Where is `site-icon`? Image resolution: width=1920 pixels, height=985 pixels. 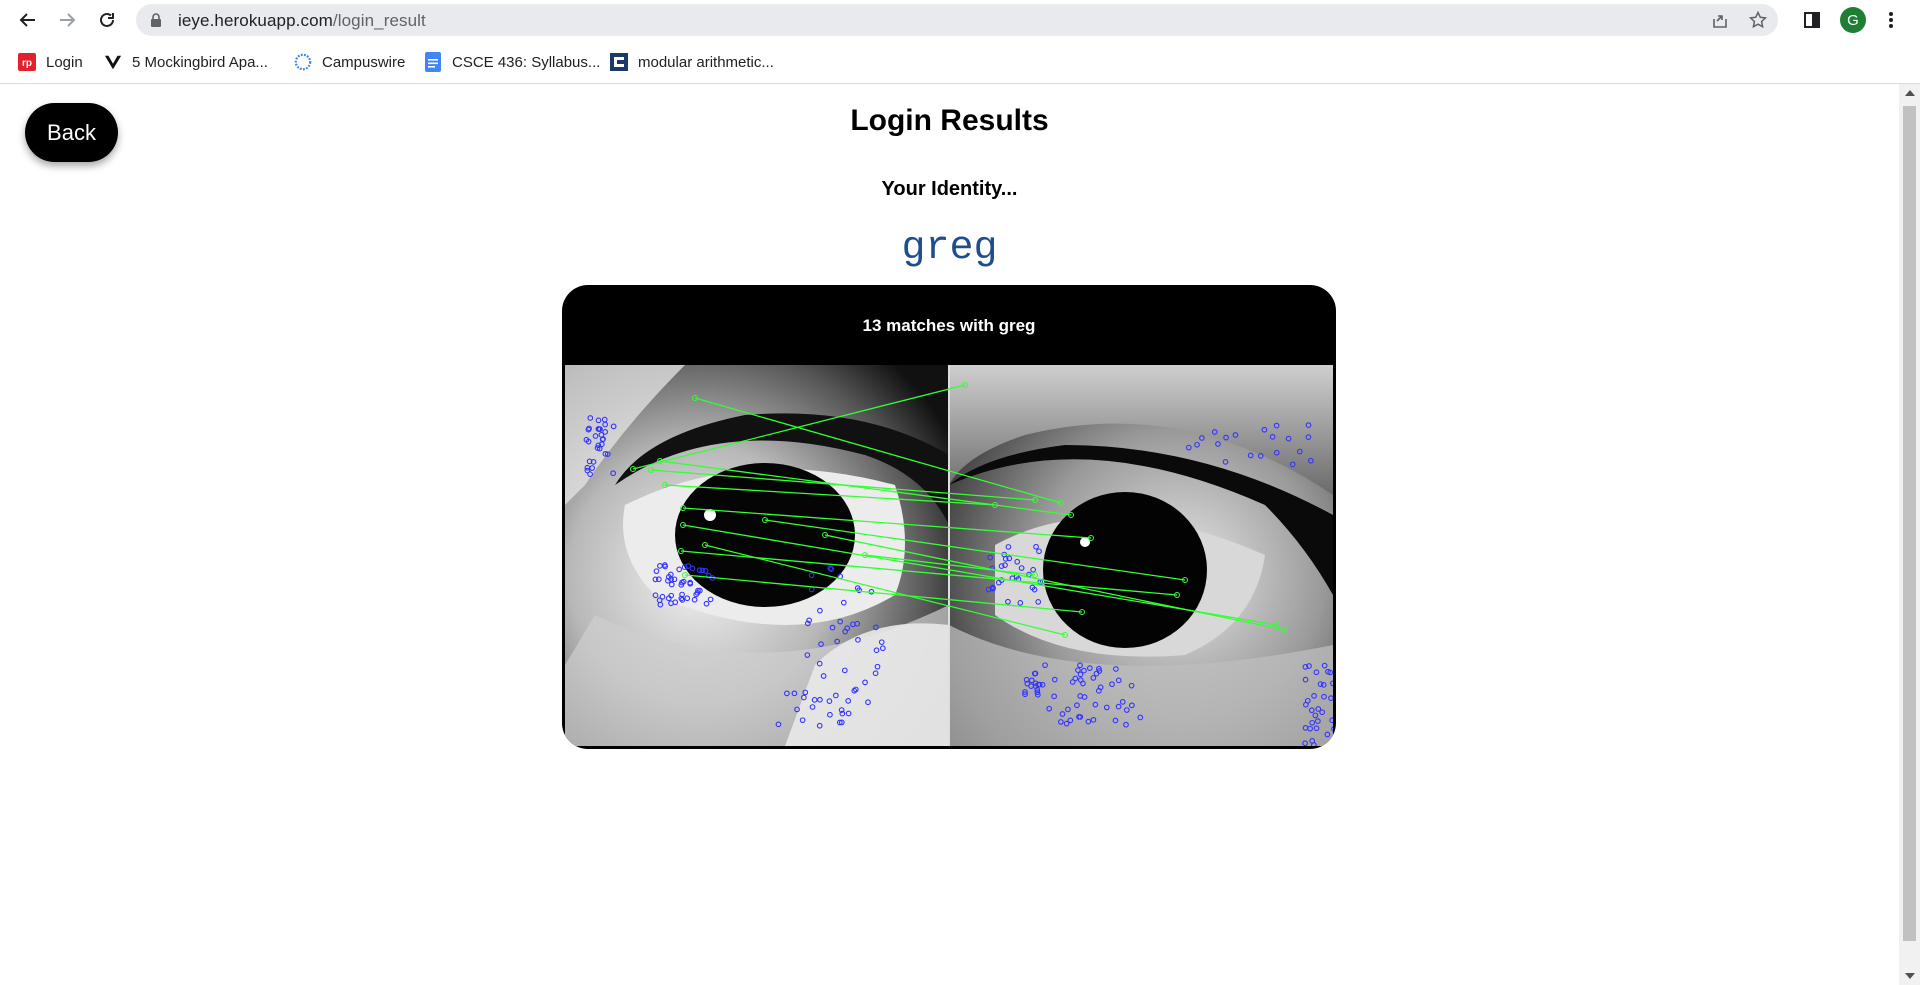
site-icon is located at coordinates (619, 62).